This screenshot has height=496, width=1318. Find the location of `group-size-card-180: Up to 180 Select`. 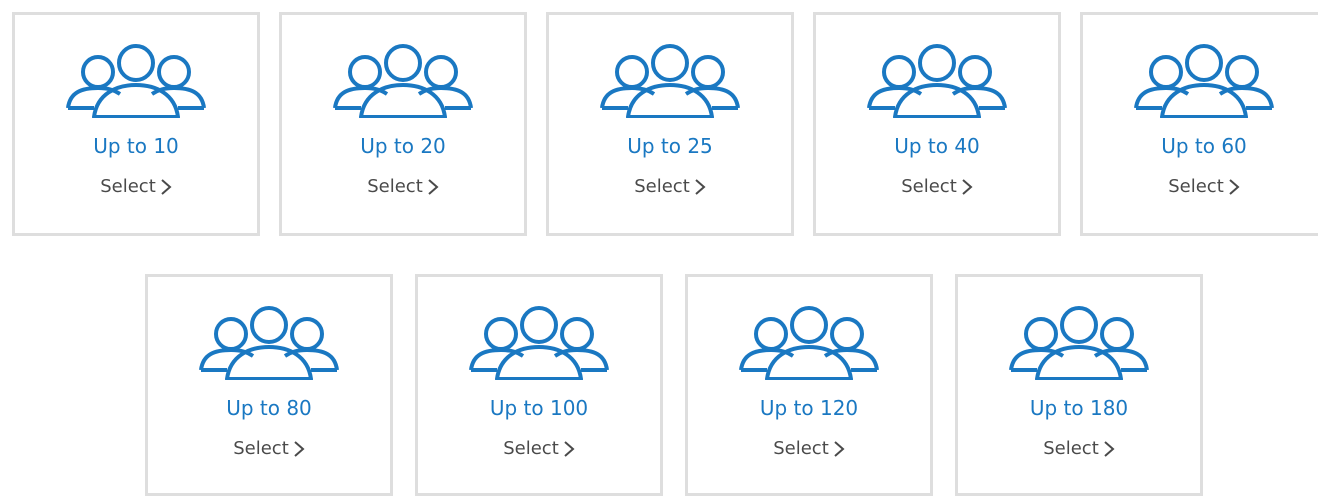

group-size-card-180: Up to 180 Select is located at coordinates (1079, 385).